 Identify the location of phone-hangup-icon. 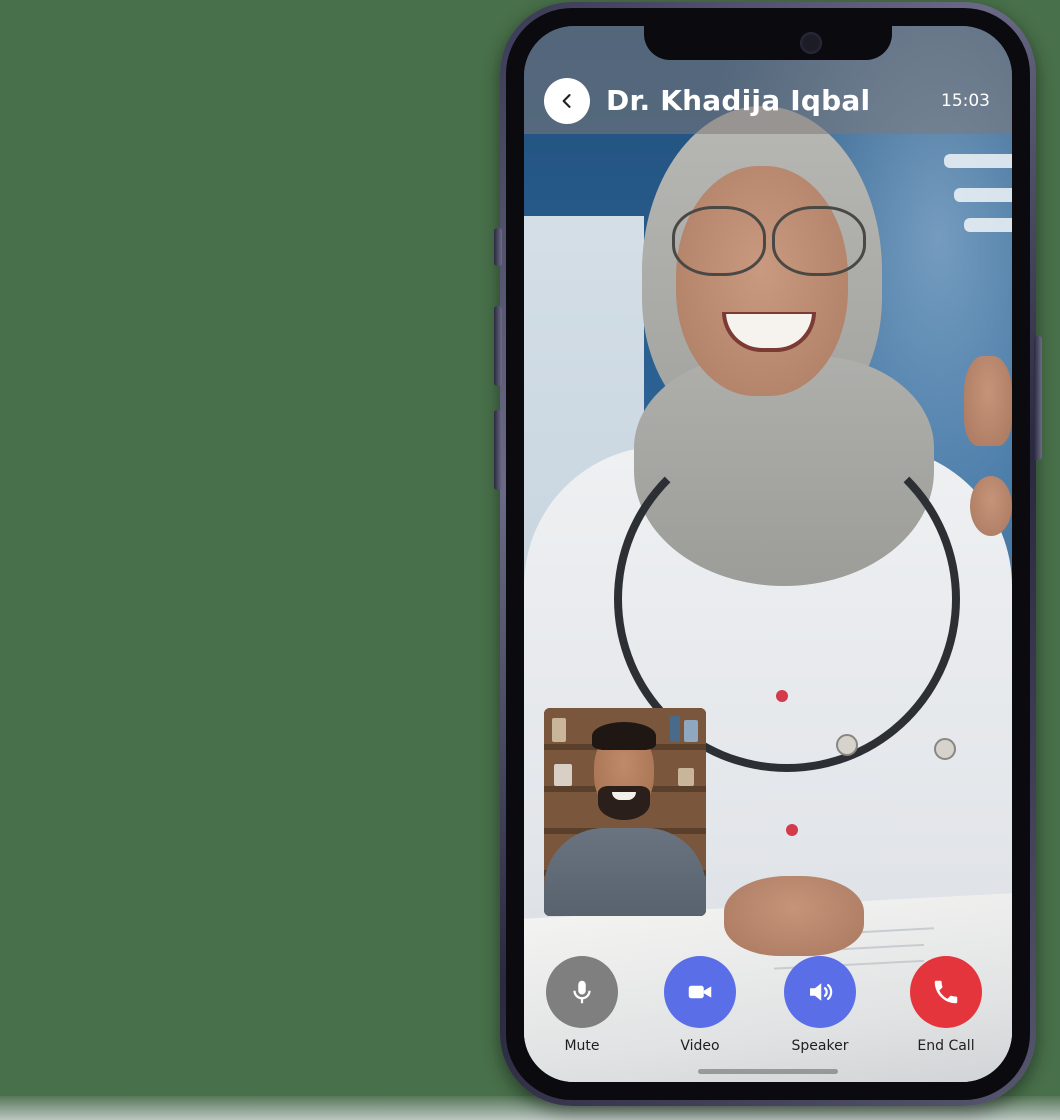
(946, 992).